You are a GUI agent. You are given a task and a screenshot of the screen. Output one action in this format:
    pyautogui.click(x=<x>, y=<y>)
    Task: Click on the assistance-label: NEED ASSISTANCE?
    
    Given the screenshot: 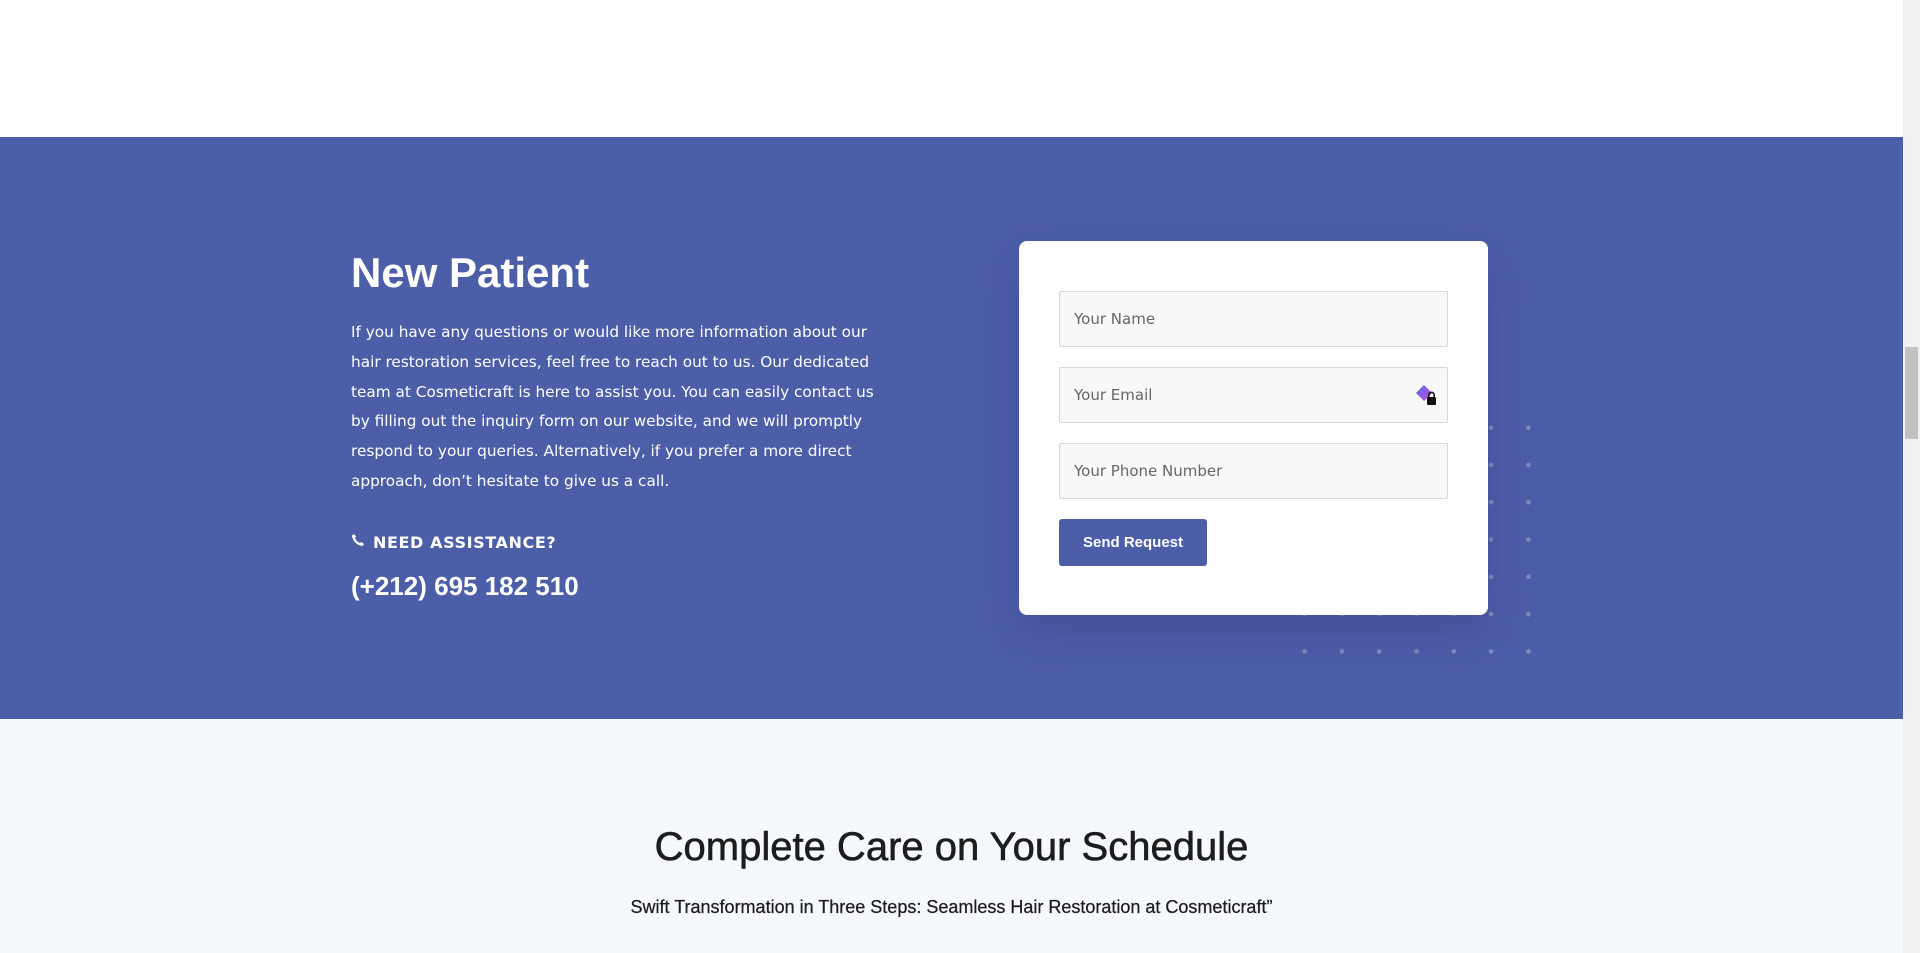 What is the action you would take?
    pyautogui.click(x=465, y=542)
    